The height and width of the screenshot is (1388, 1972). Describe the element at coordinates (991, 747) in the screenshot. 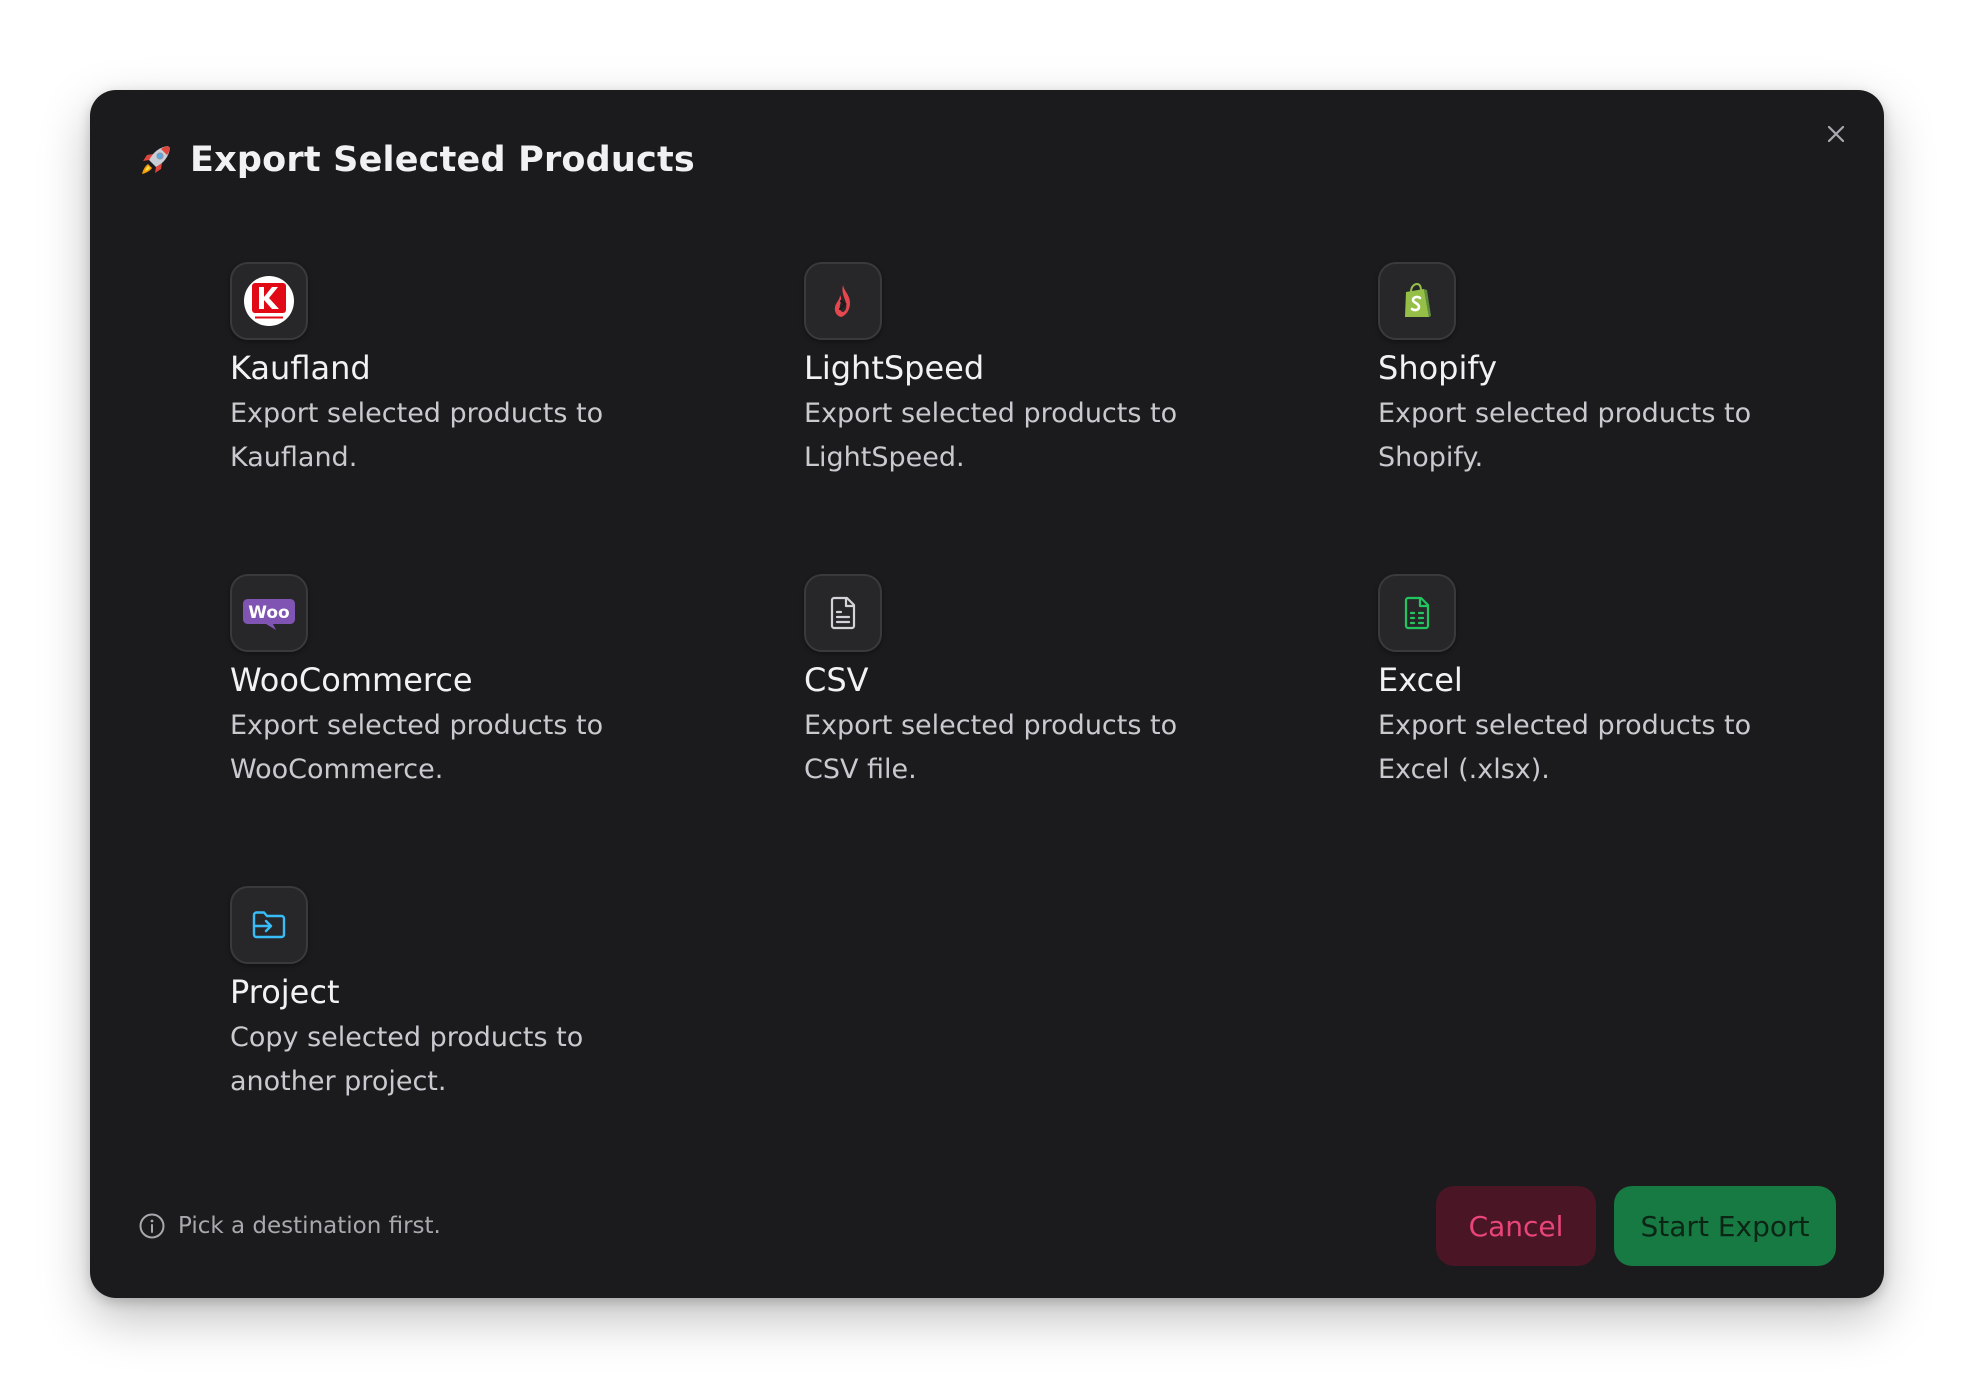

I see `destination-description: Export selected products to CSV file.` at that location.